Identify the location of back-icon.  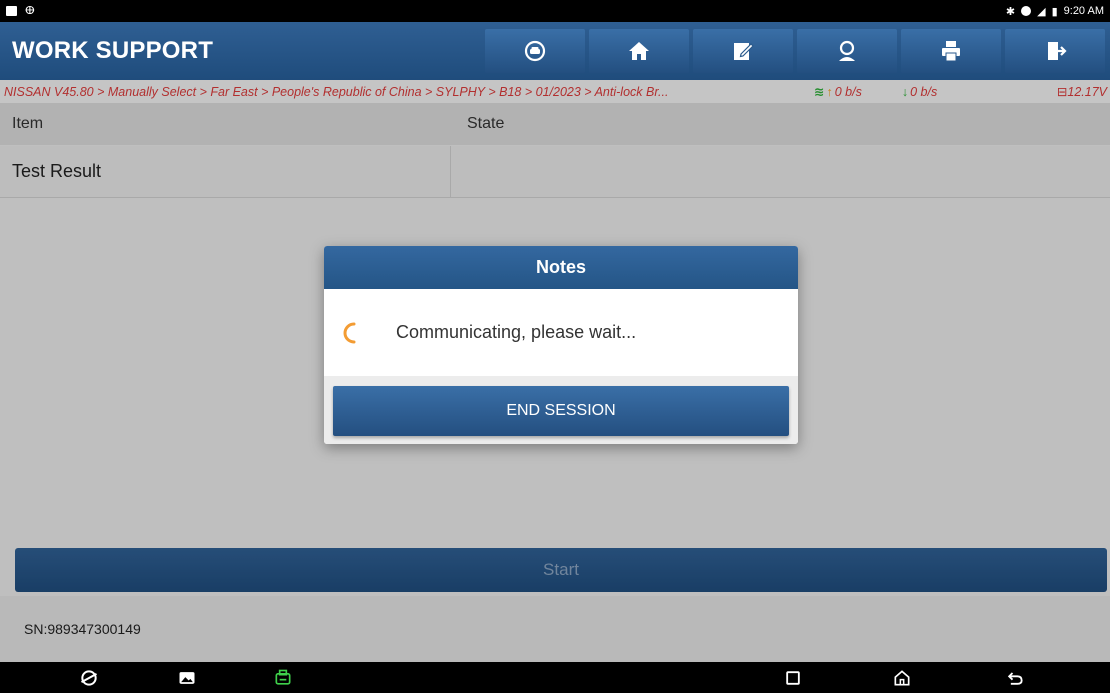
(1015, 678).